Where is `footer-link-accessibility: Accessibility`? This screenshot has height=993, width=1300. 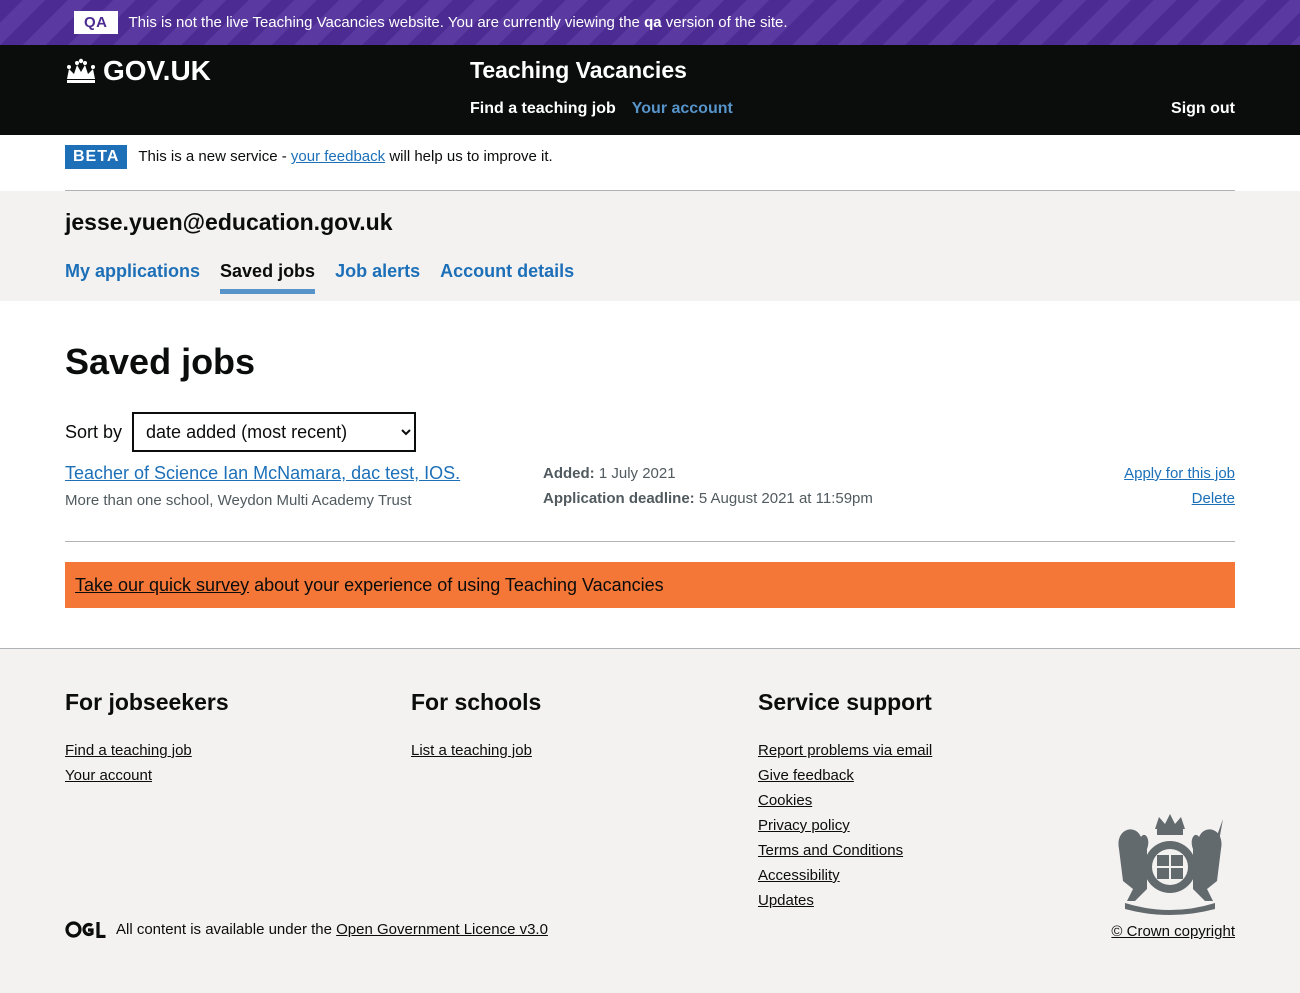 footer-link-accessibility: Accessibility is located at coordinates (845, 875).